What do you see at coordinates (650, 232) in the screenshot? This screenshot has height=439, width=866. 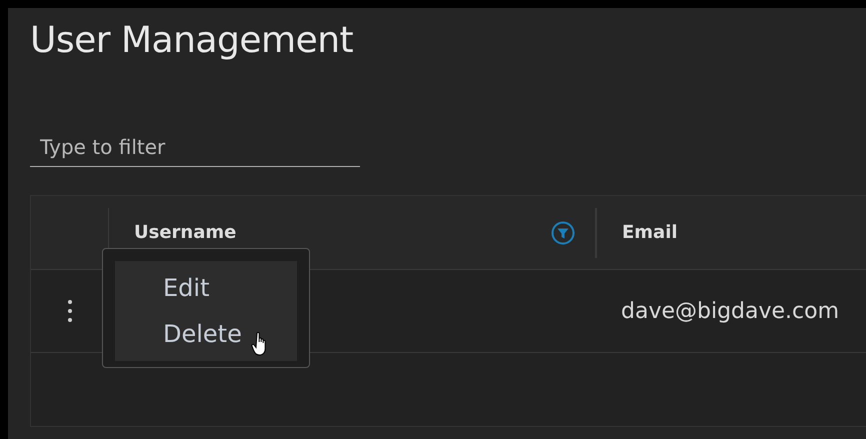 I see `column-header: Email` at bounding box center [650, 232].